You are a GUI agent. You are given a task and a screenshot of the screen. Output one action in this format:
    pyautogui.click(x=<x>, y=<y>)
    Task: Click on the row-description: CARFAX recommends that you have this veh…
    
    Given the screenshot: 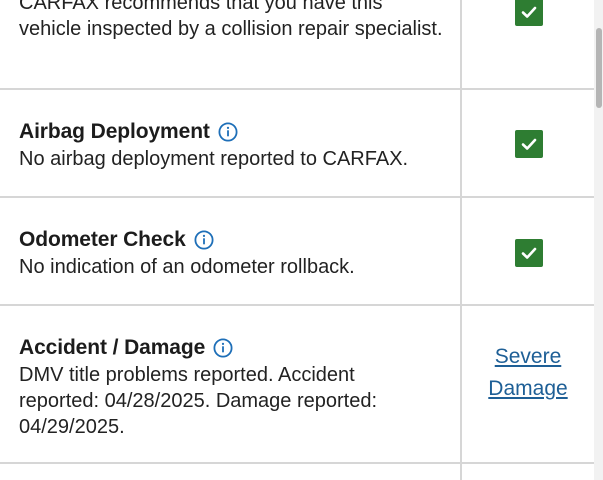 What is the action you would take?
    pyautogui.click(x=231, y=20)
    